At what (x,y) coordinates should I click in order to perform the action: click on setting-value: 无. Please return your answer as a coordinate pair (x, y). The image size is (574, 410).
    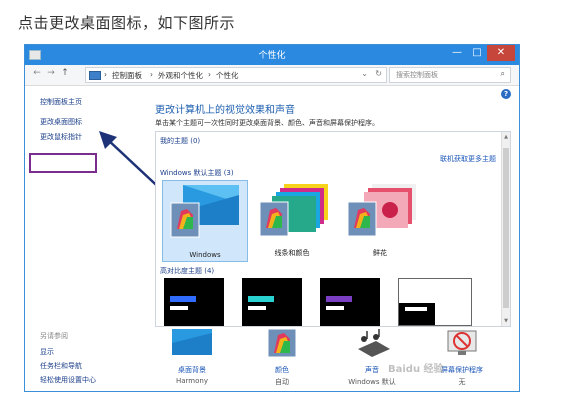
    Looking at the image, I should click on (462, 382).